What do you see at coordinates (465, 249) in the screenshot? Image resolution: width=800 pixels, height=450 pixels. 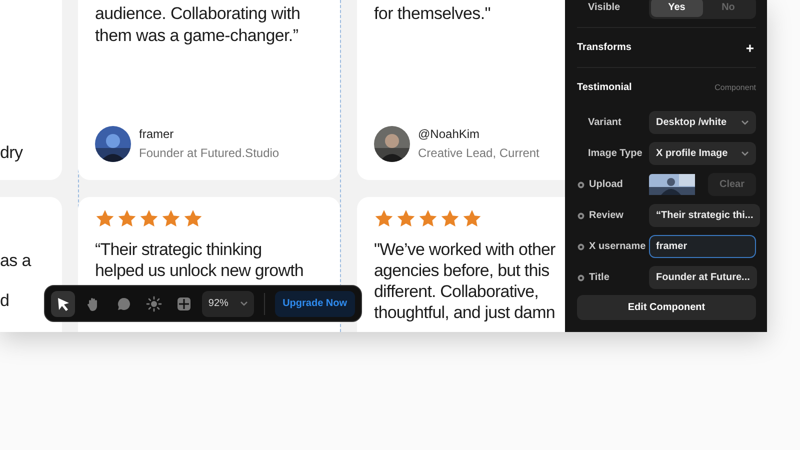 I see `quote-line: "We’ve worked with other` at bounding box center [465, 249].